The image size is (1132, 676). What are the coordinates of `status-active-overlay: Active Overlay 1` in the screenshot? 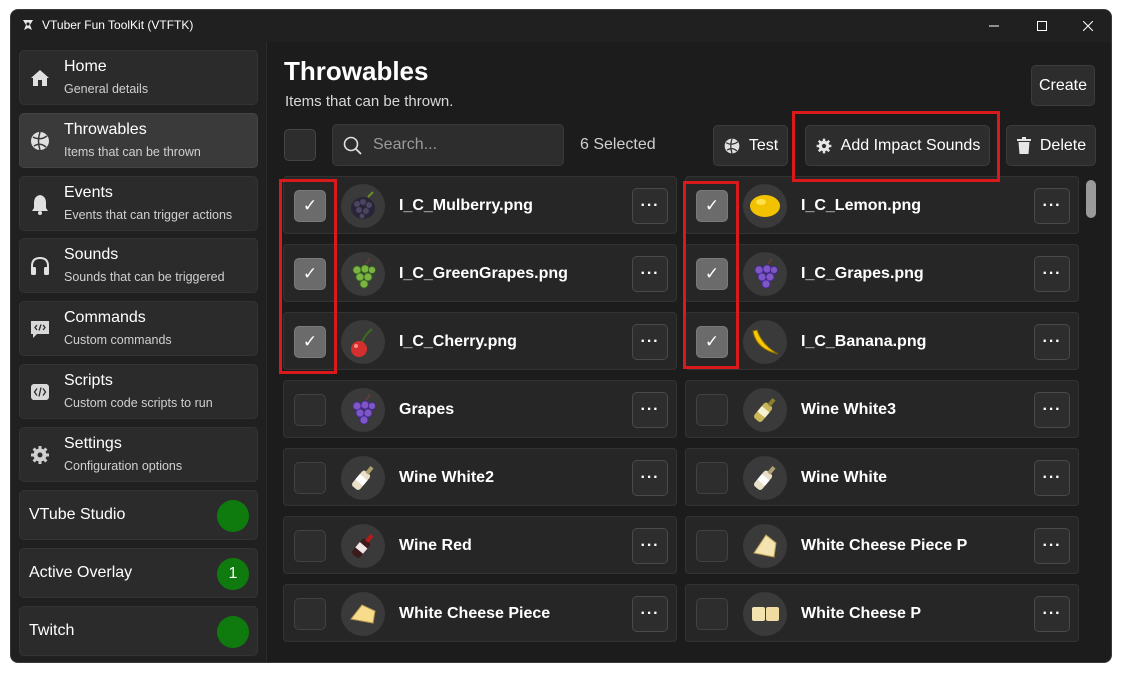 It's located at (138, 573).